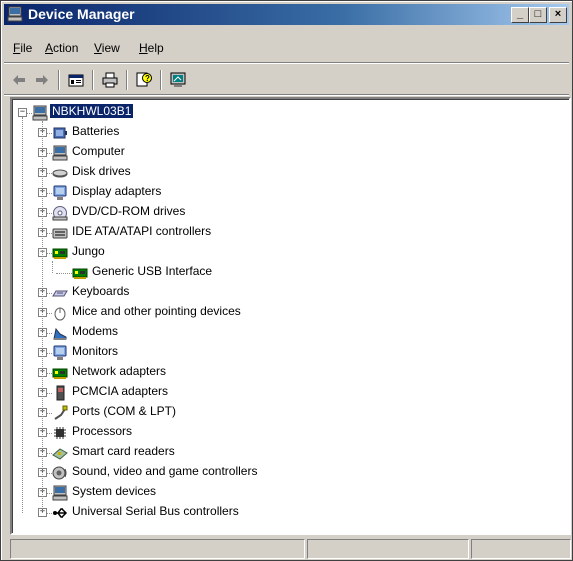 This screenshot has width=573, height=561. I want to click on menu-help: Help, so click(151, 48).